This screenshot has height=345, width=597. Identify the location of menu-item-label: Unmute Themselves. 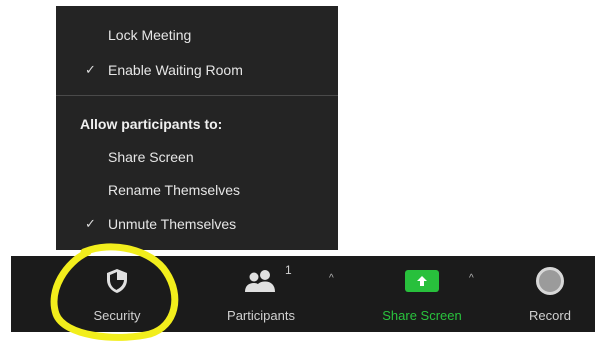
(172, 224).